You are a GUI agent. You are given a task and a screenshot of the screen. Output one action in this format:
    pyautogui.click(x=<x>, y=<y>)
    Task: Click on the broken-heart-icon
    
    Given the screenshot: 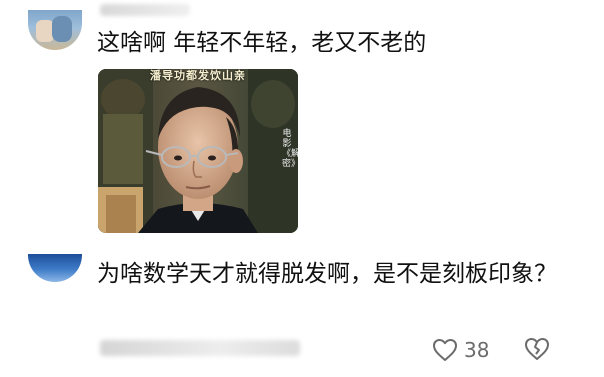 What is the action you would take?
    pyautogui.click(x=537, y=349)
    